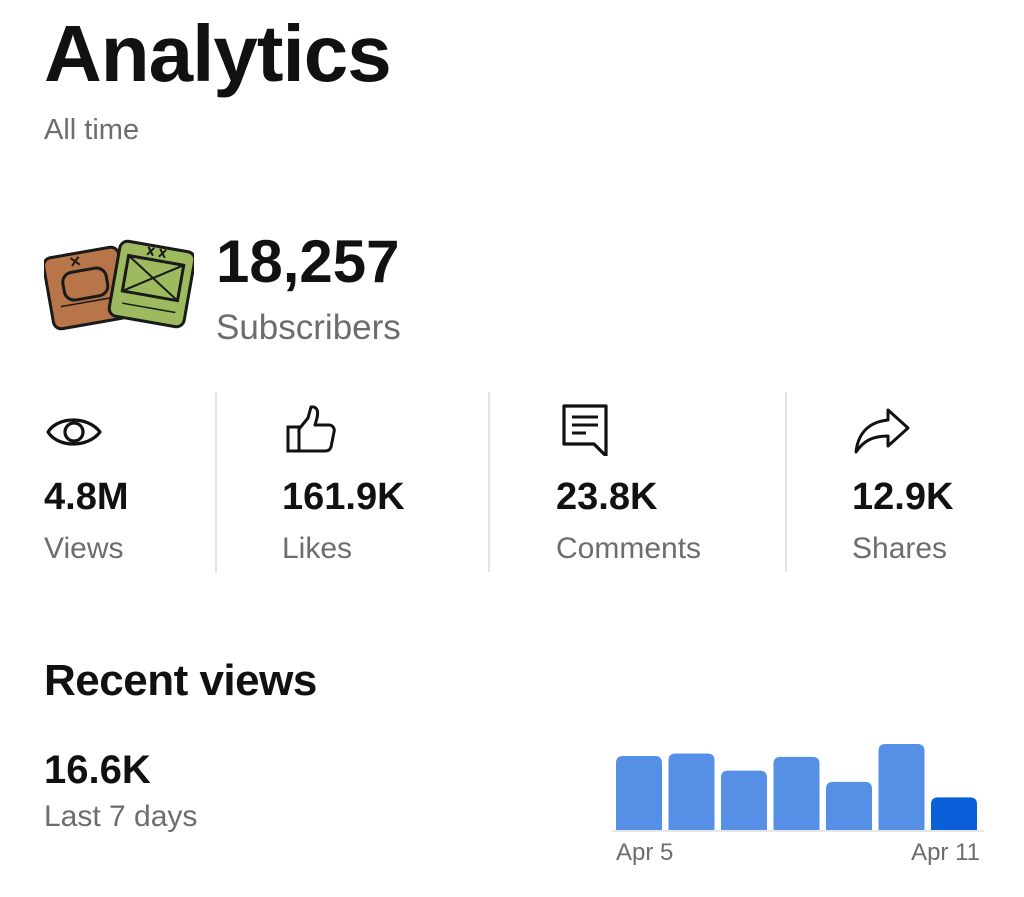  I want to click on recent-views-period: Last 7 days, so click(121, 816).